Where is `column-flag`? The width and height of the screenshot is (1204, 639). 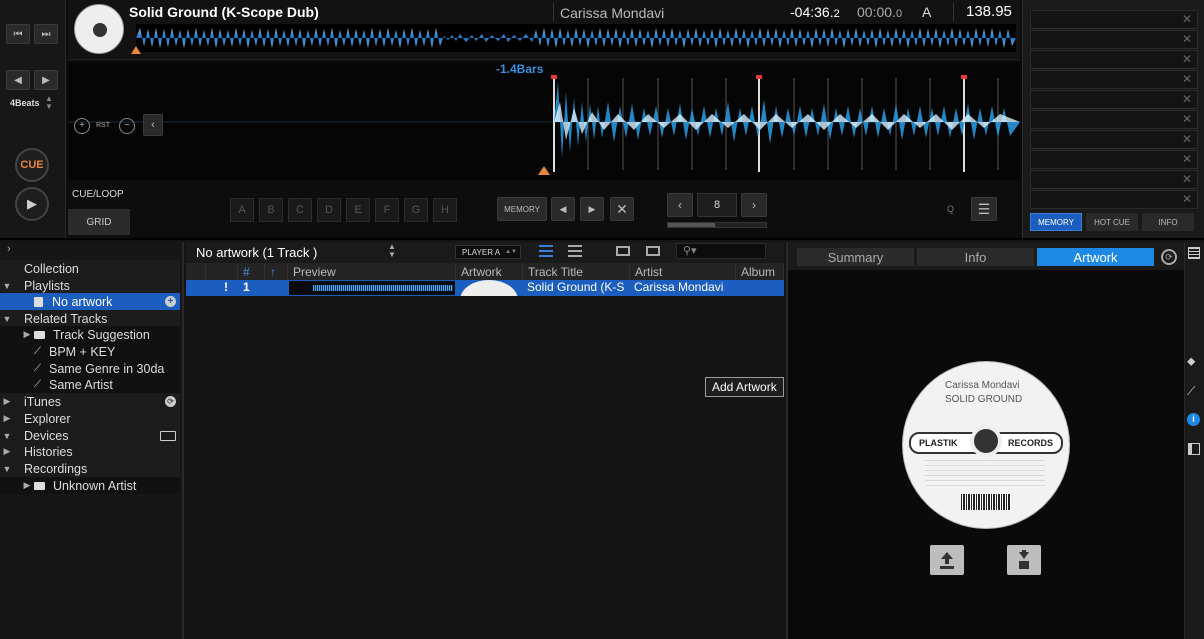
column-flag is located at coordinates (196, 272).